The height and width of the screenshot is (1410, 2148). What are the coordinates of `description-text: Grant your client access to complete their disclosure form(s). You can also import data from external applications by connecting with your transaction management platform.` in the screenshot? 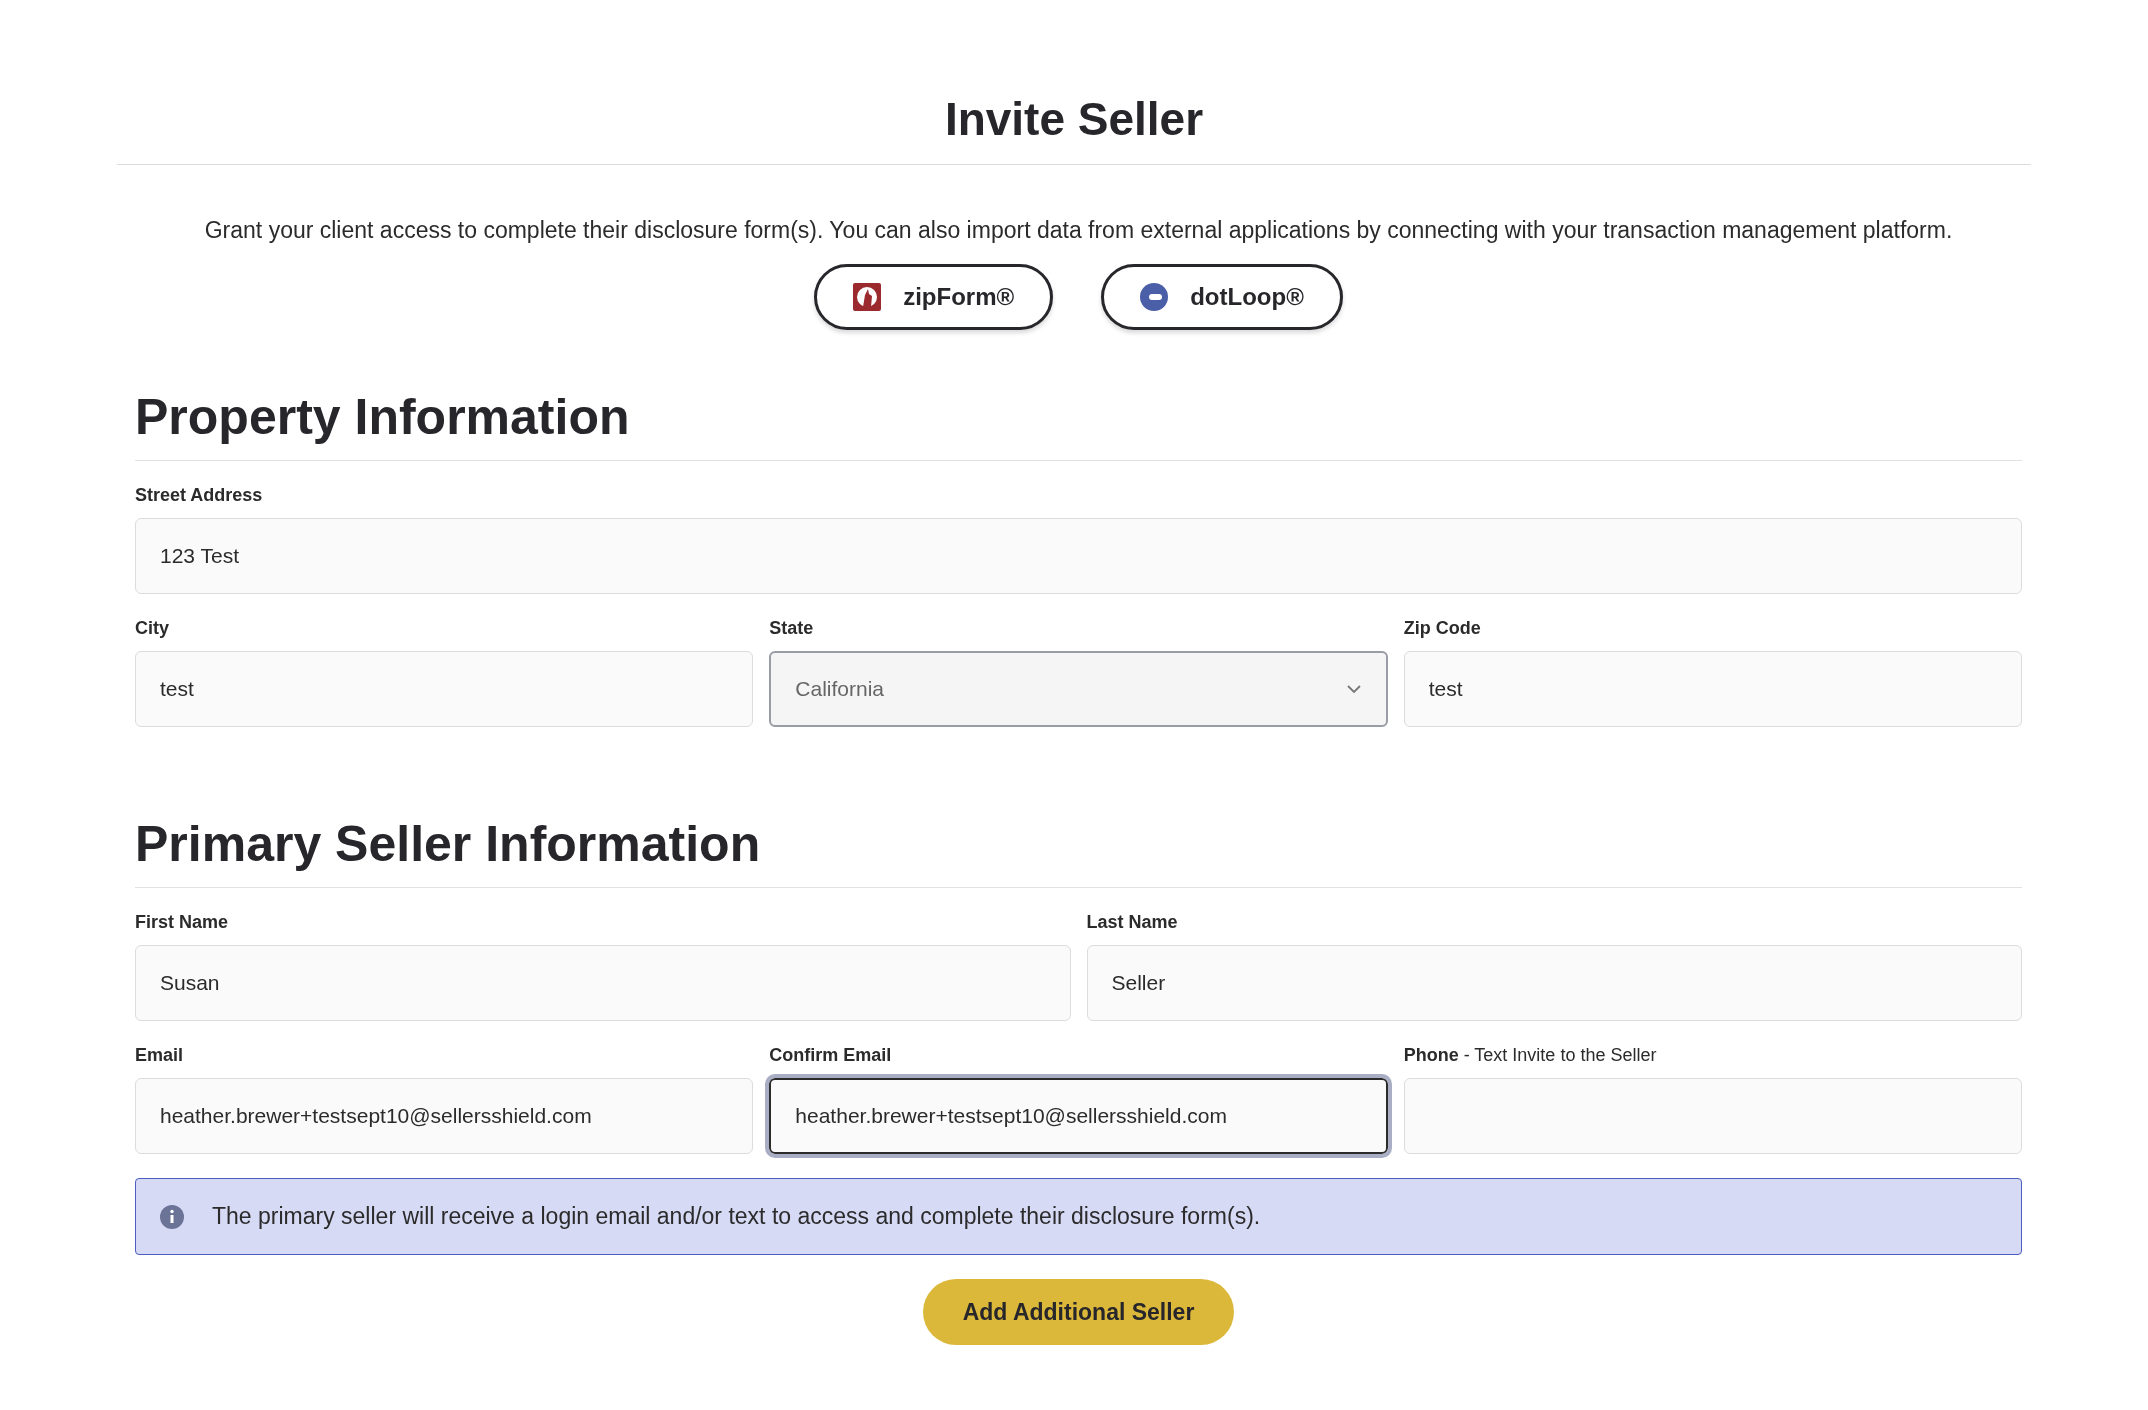 It's located at (1078, 230).